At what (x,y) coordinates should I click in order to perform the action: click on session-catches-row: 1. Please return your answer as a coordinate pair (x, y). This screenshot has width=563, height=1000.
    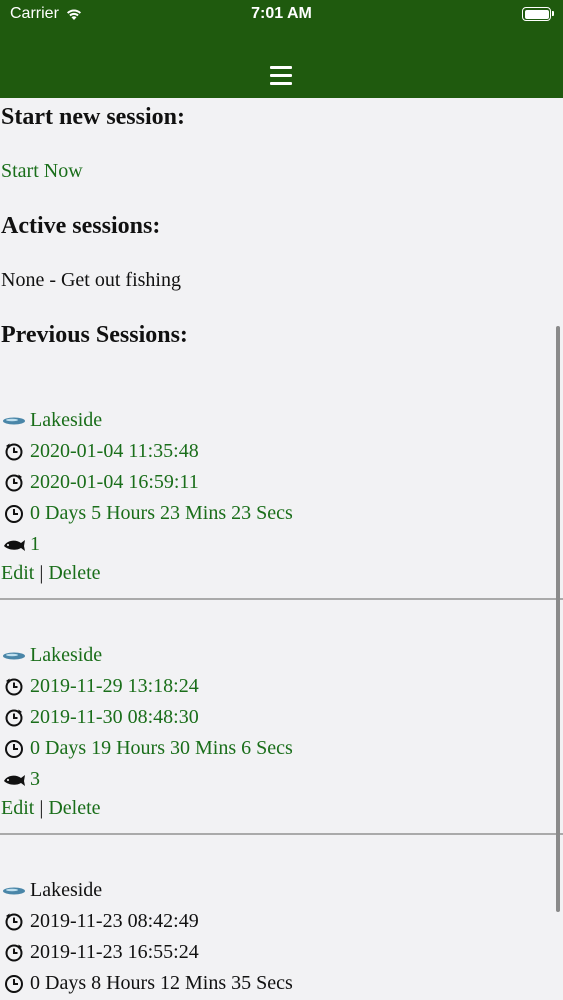
    Looking at the image, I should click on (281, 544).